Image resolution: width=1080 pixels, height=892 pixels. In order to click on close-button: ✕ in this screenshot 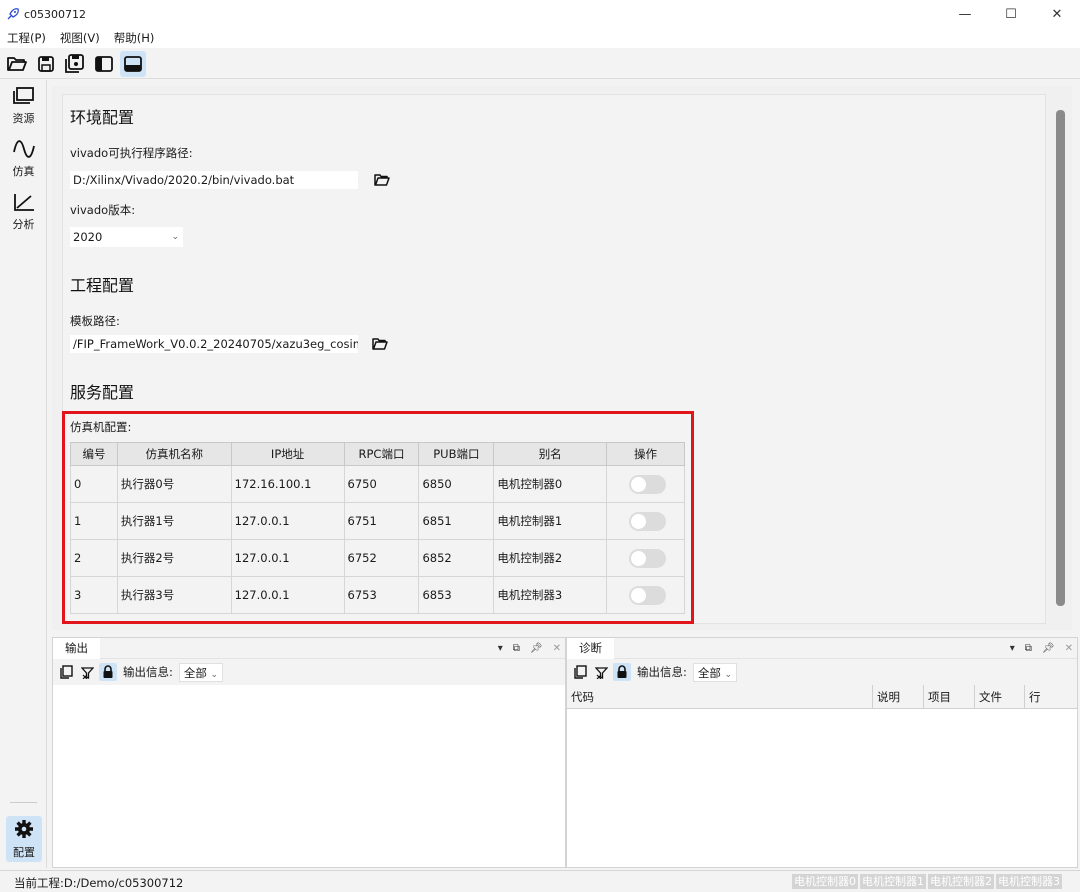, I will do `click(1057, 14)`.